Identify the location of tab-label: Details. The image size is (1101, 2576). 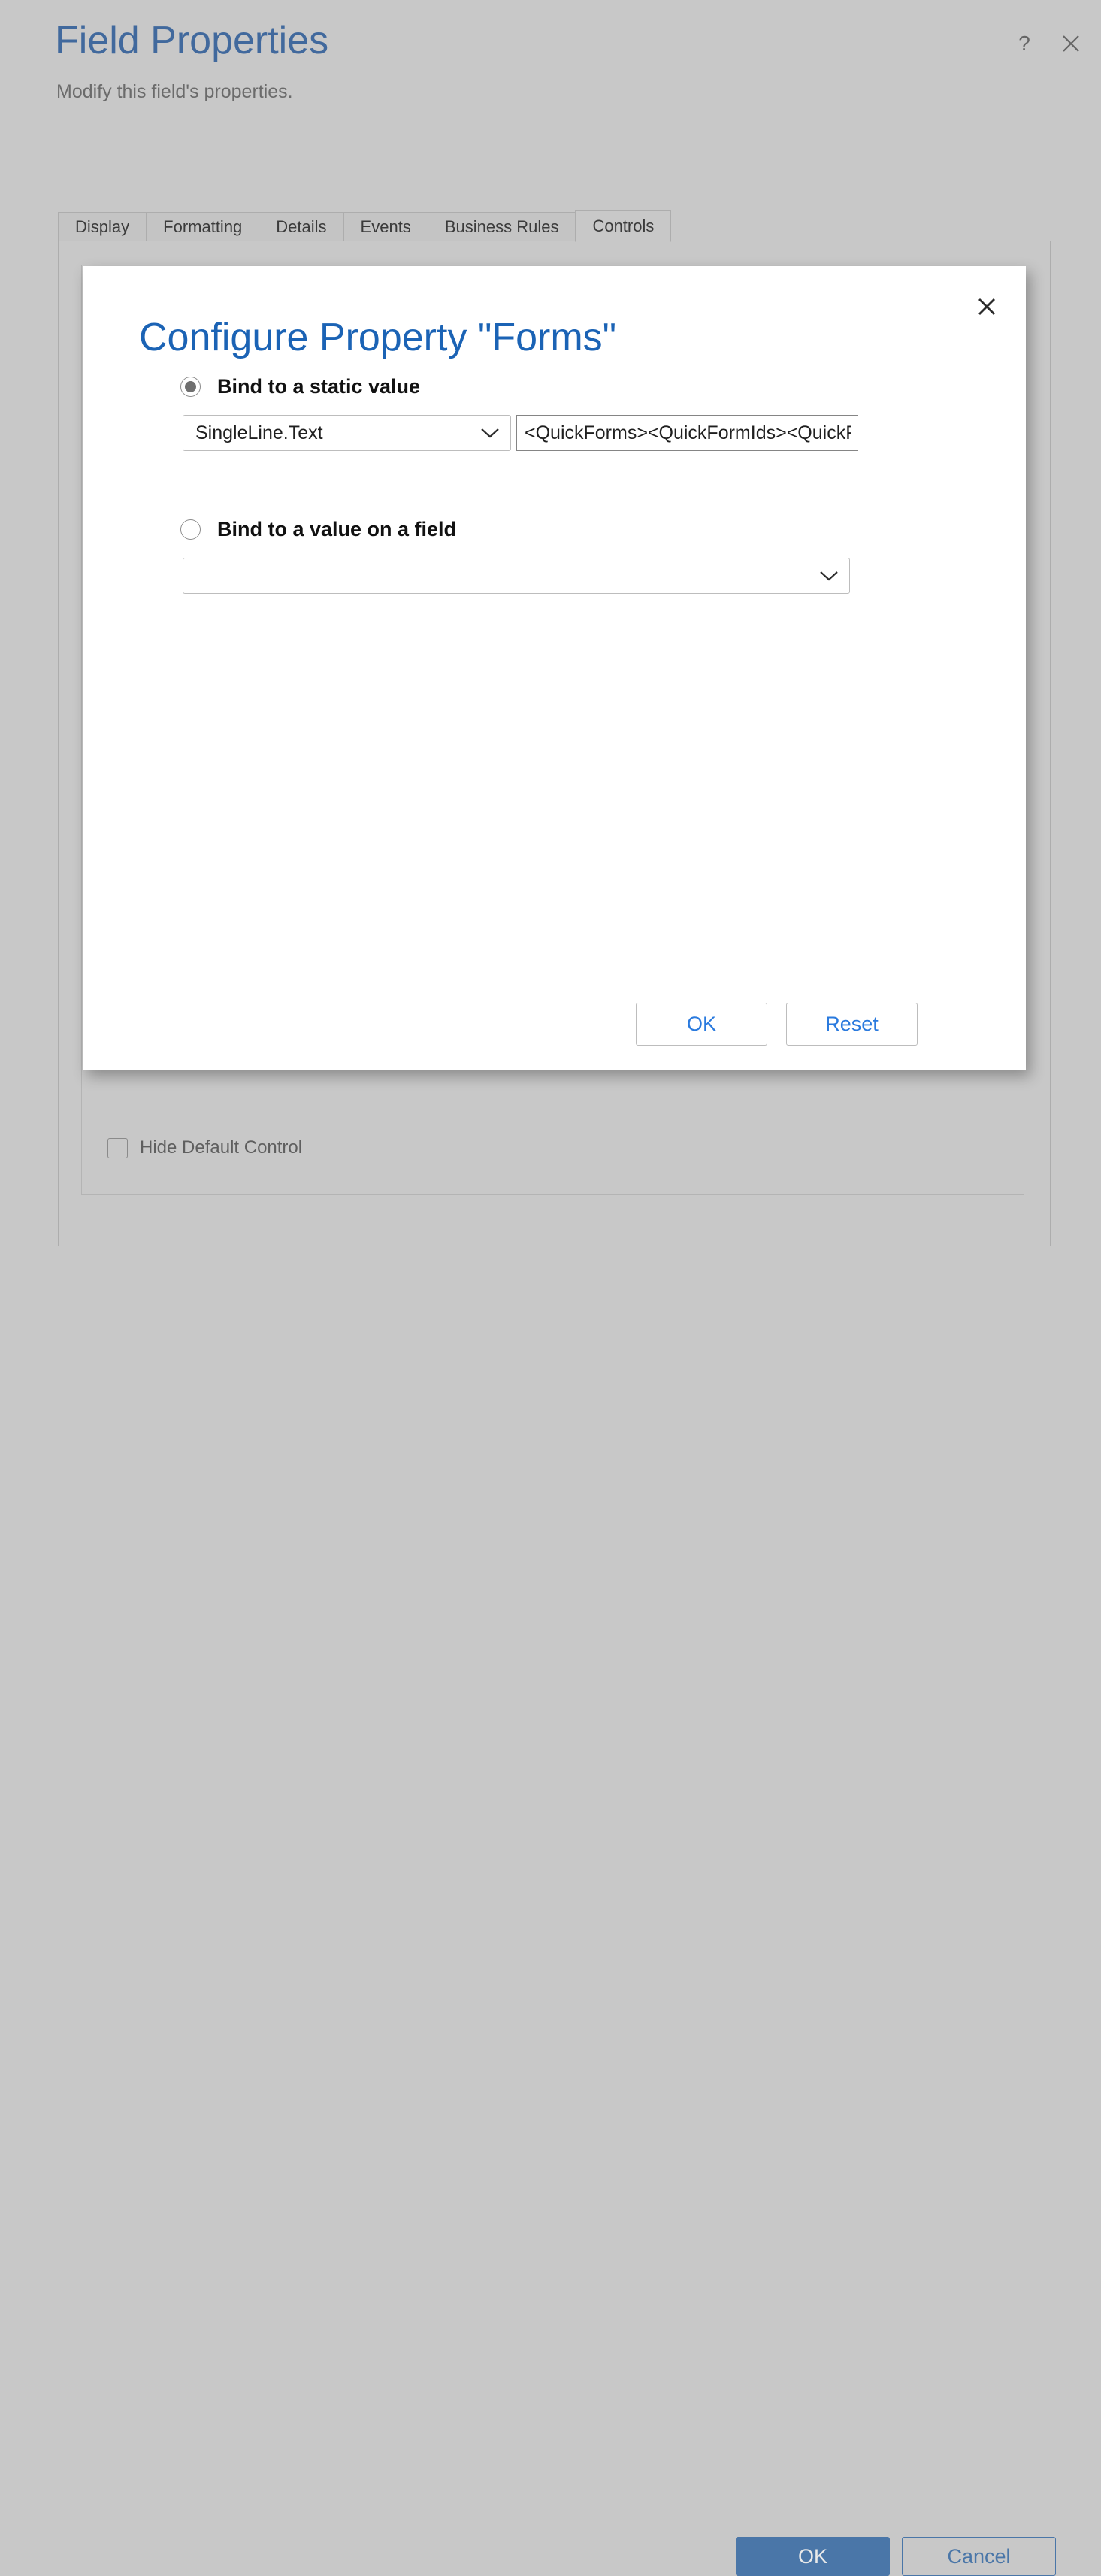
(301, 226).